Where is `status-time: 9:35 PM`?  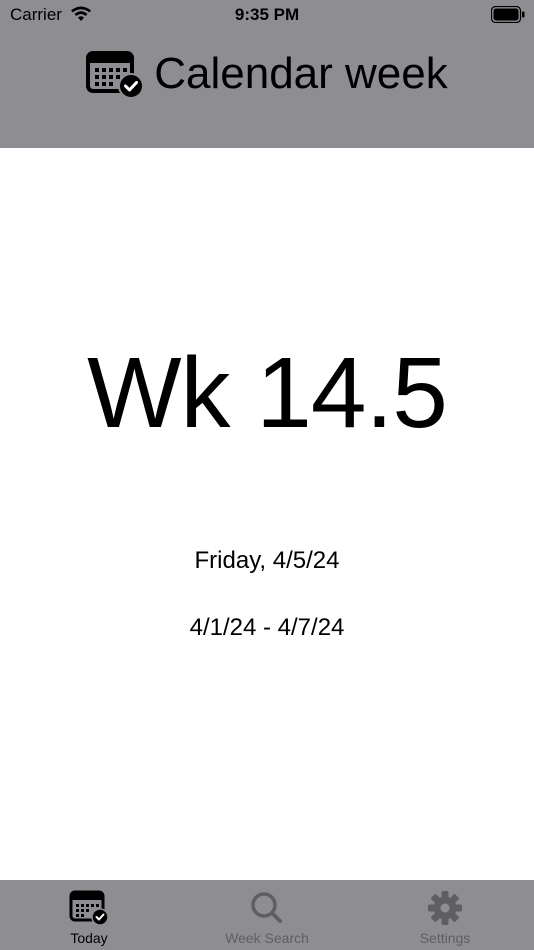
status-time: 9:35 PM is located at coordinates (267, 14).